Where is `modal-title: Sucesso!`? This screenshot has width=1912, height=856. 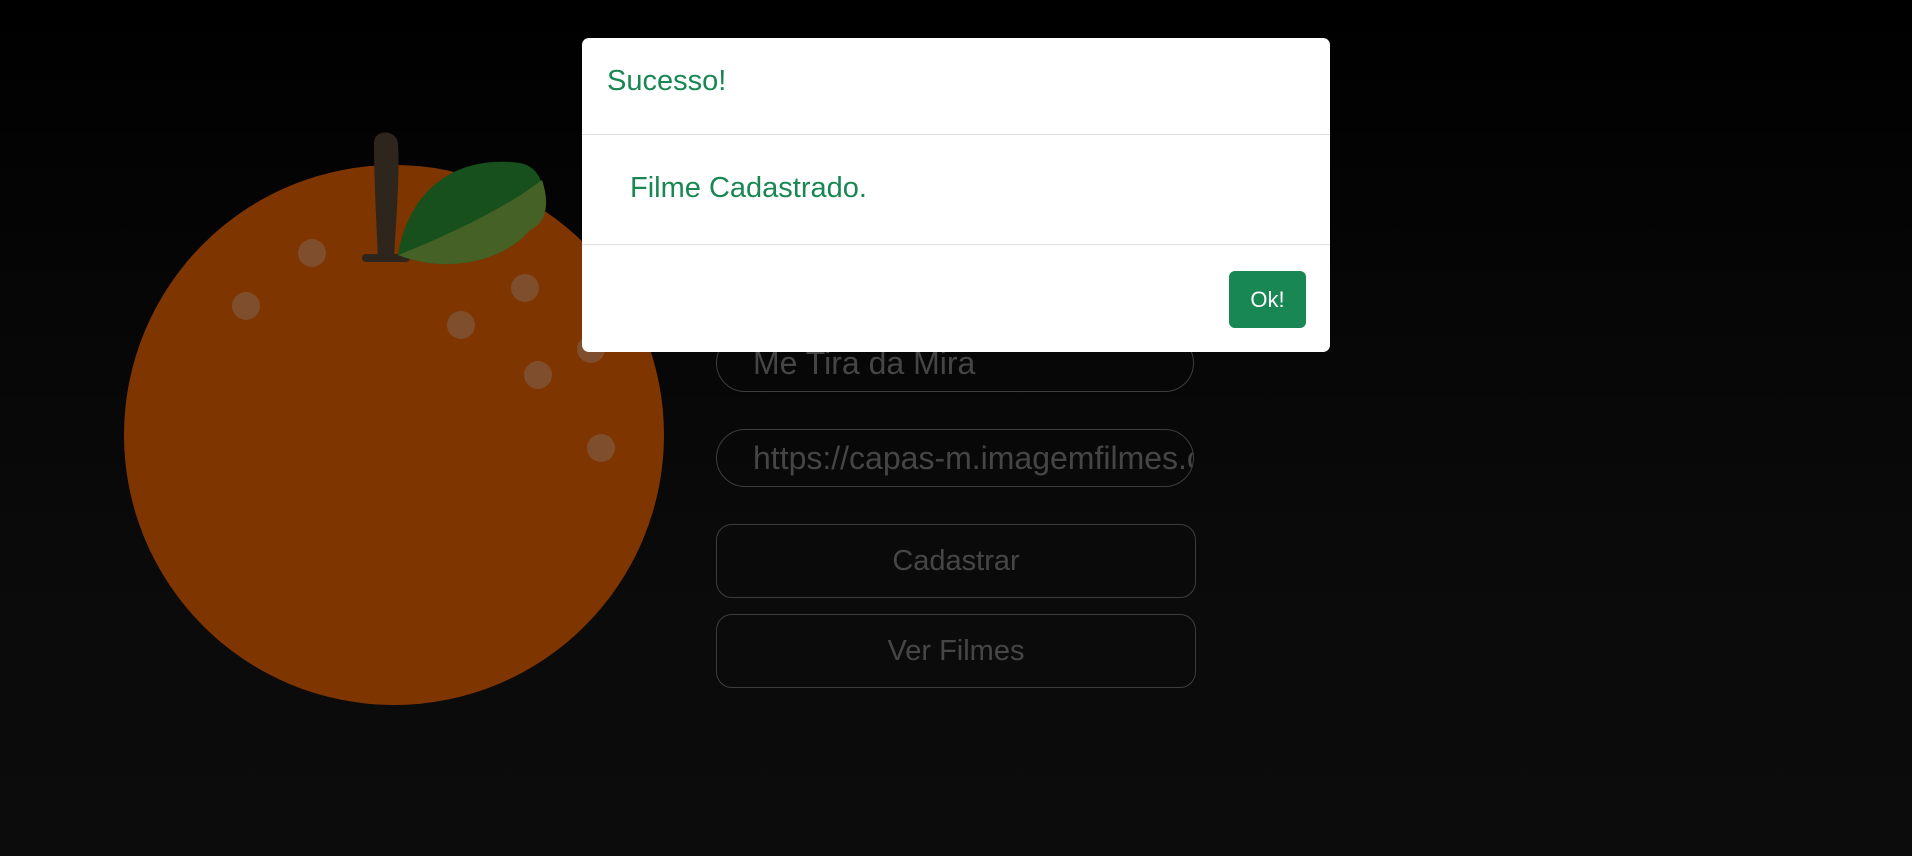 modal-title: Sucesso! is located at coordinates (667, 81).